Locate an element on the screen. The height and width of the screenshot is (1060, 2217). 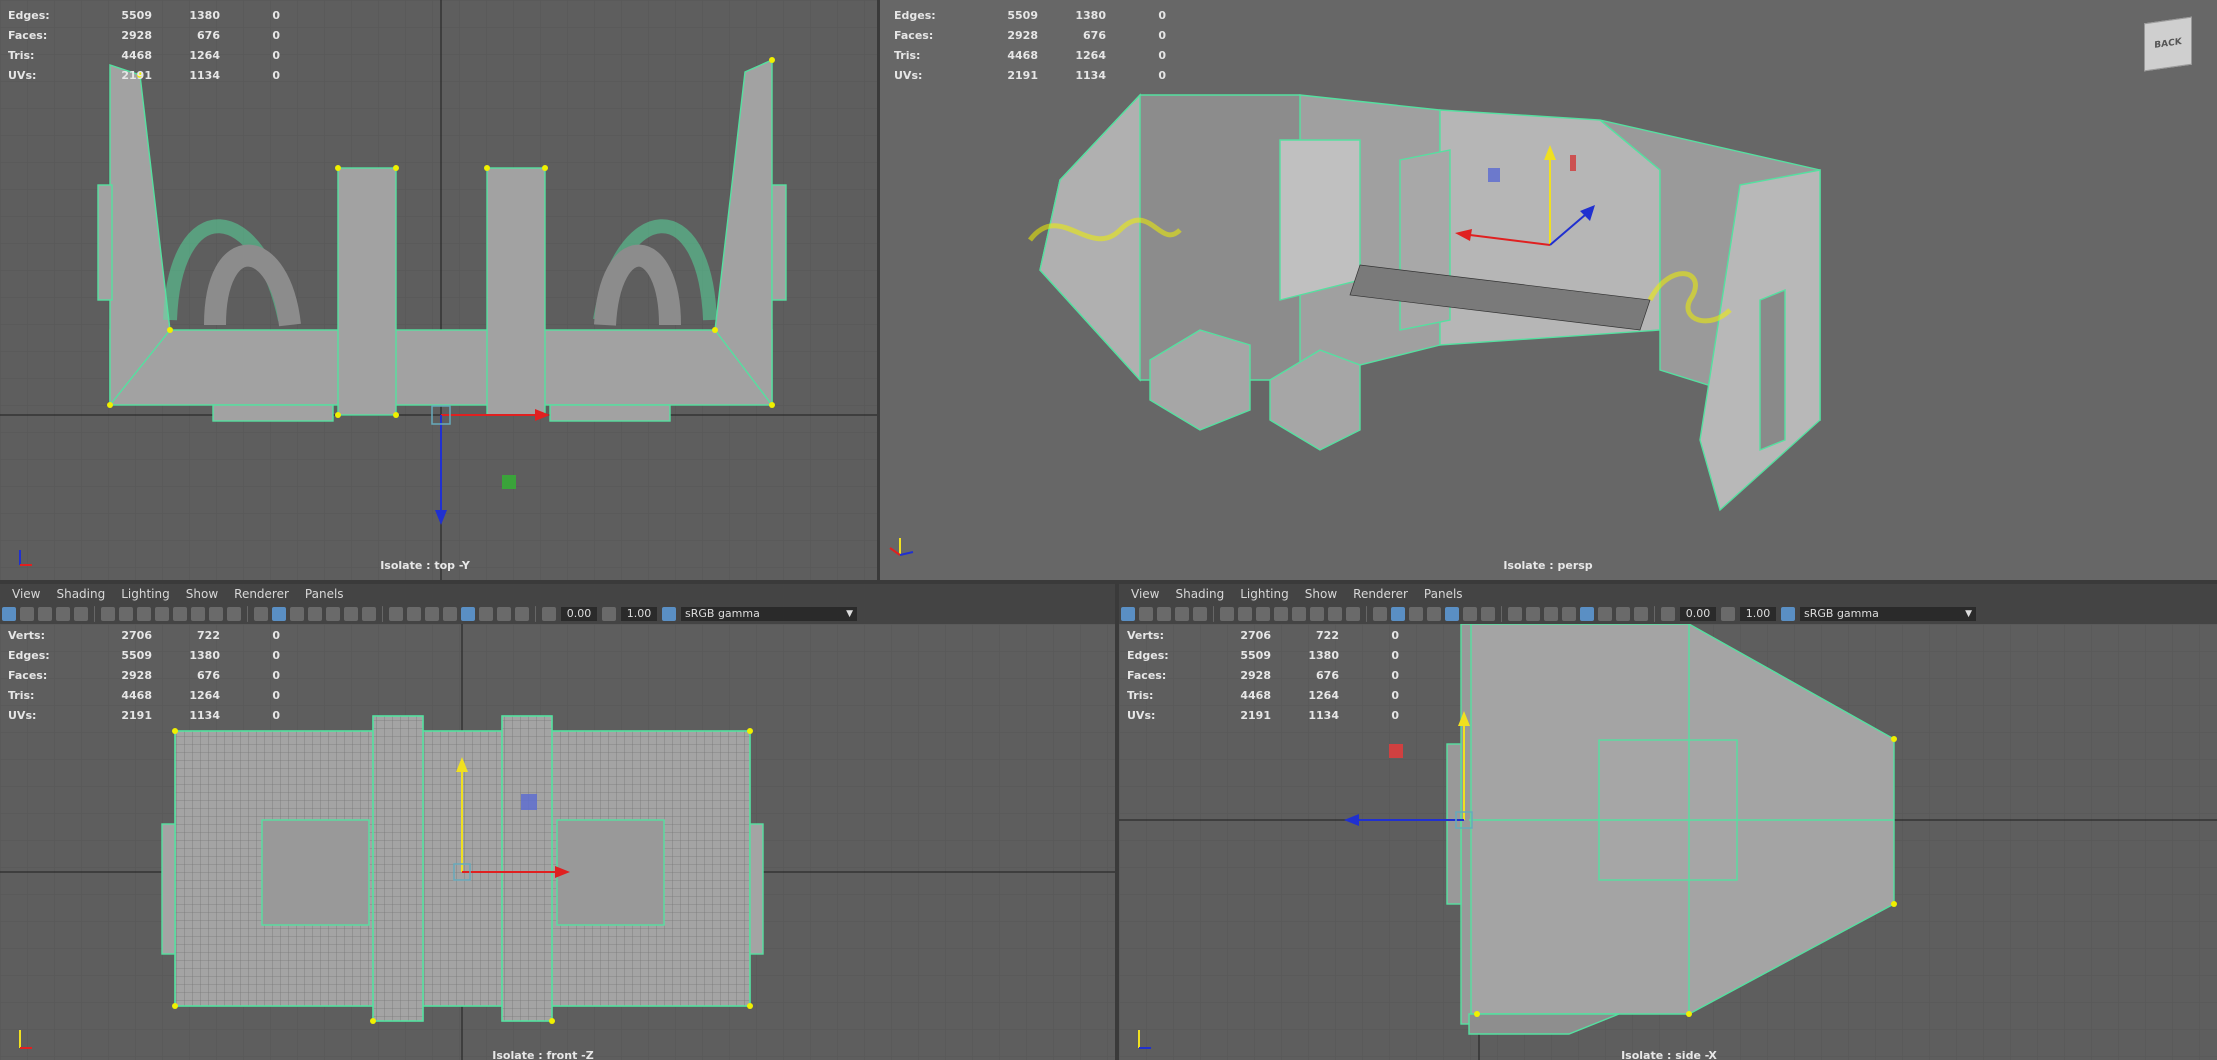
toolbar-side: 0.00 1.00 sRGB gamma ▼ is located at coordinates (1668, 614).